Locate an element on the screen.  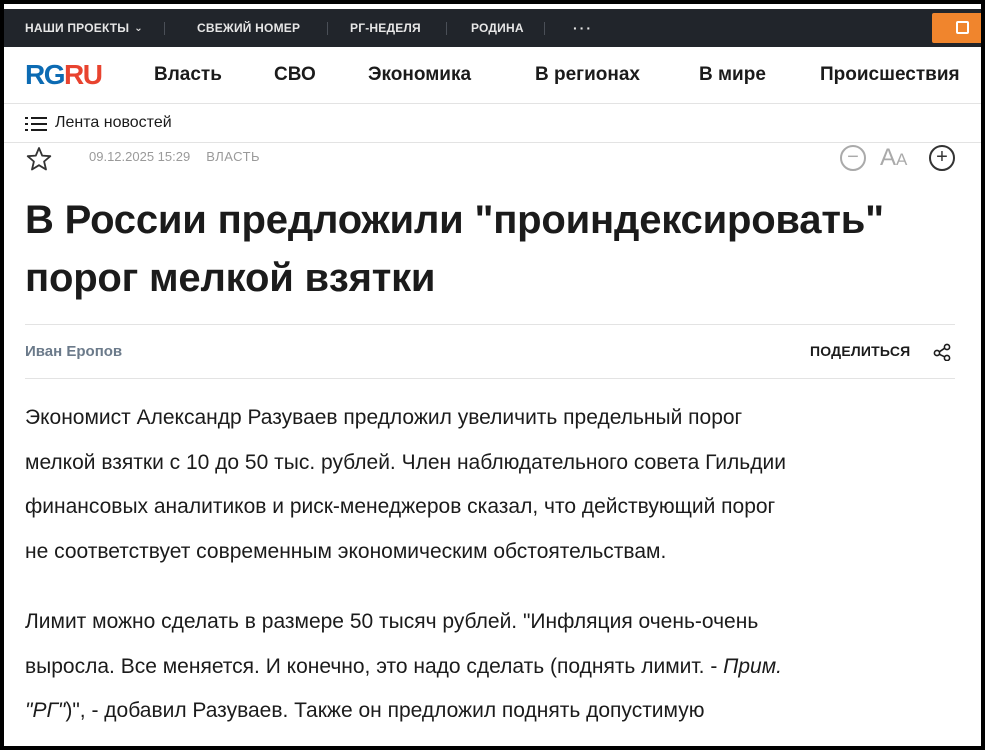
projects-dropdown: НАШИ ПРОЕКТЫ ⌄ is located at coordinates (84, 28).